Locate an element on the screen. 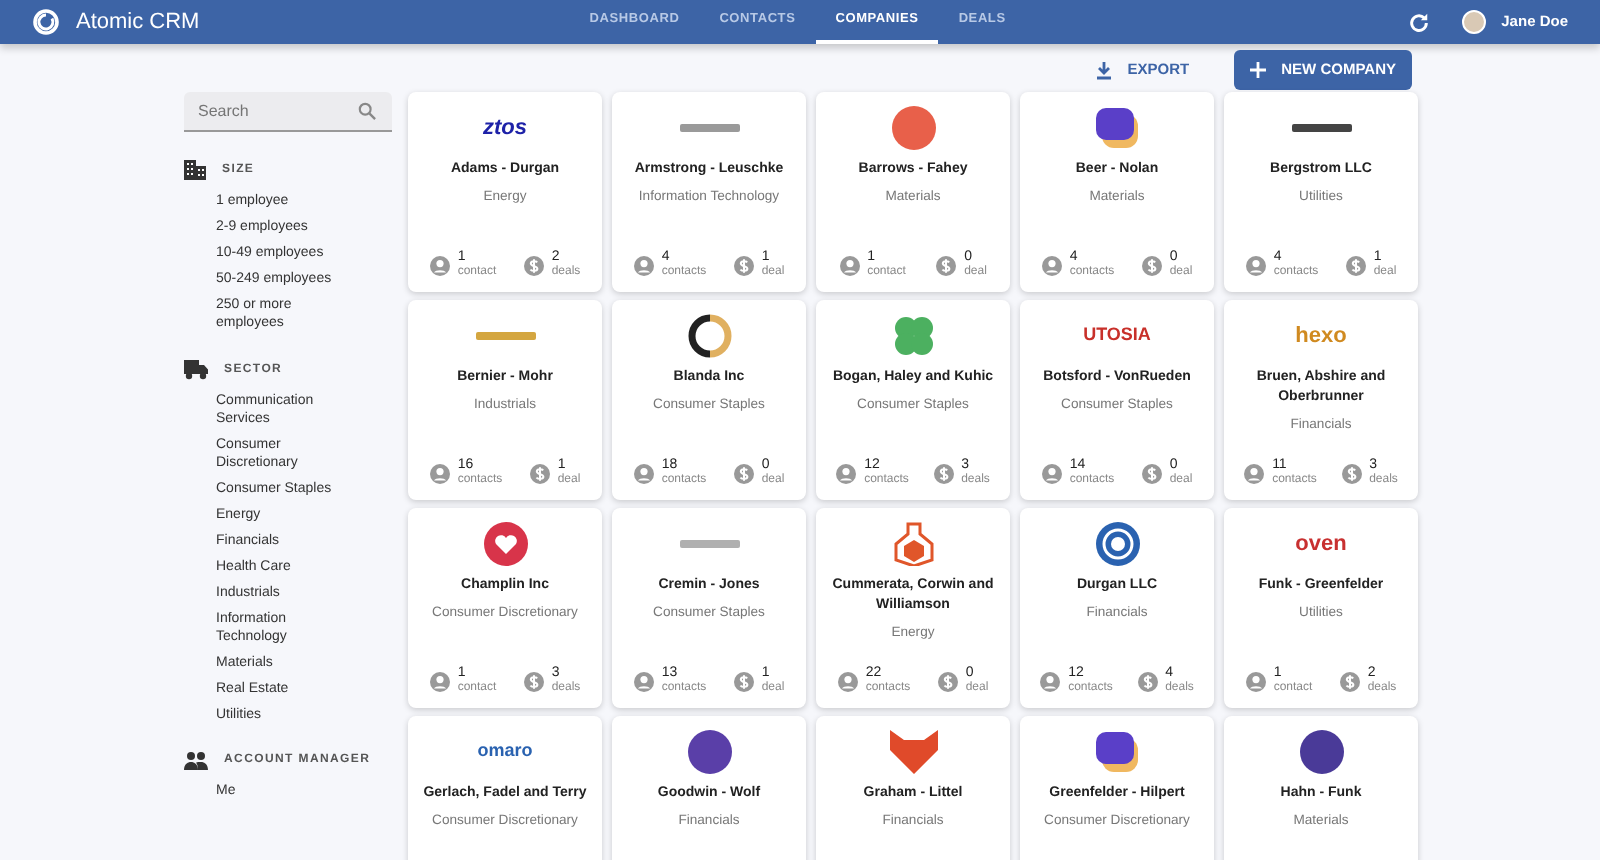 This screenshot has width=1600, height=860. company-logo: UTOSIA is located at coordinates (1117, 335).